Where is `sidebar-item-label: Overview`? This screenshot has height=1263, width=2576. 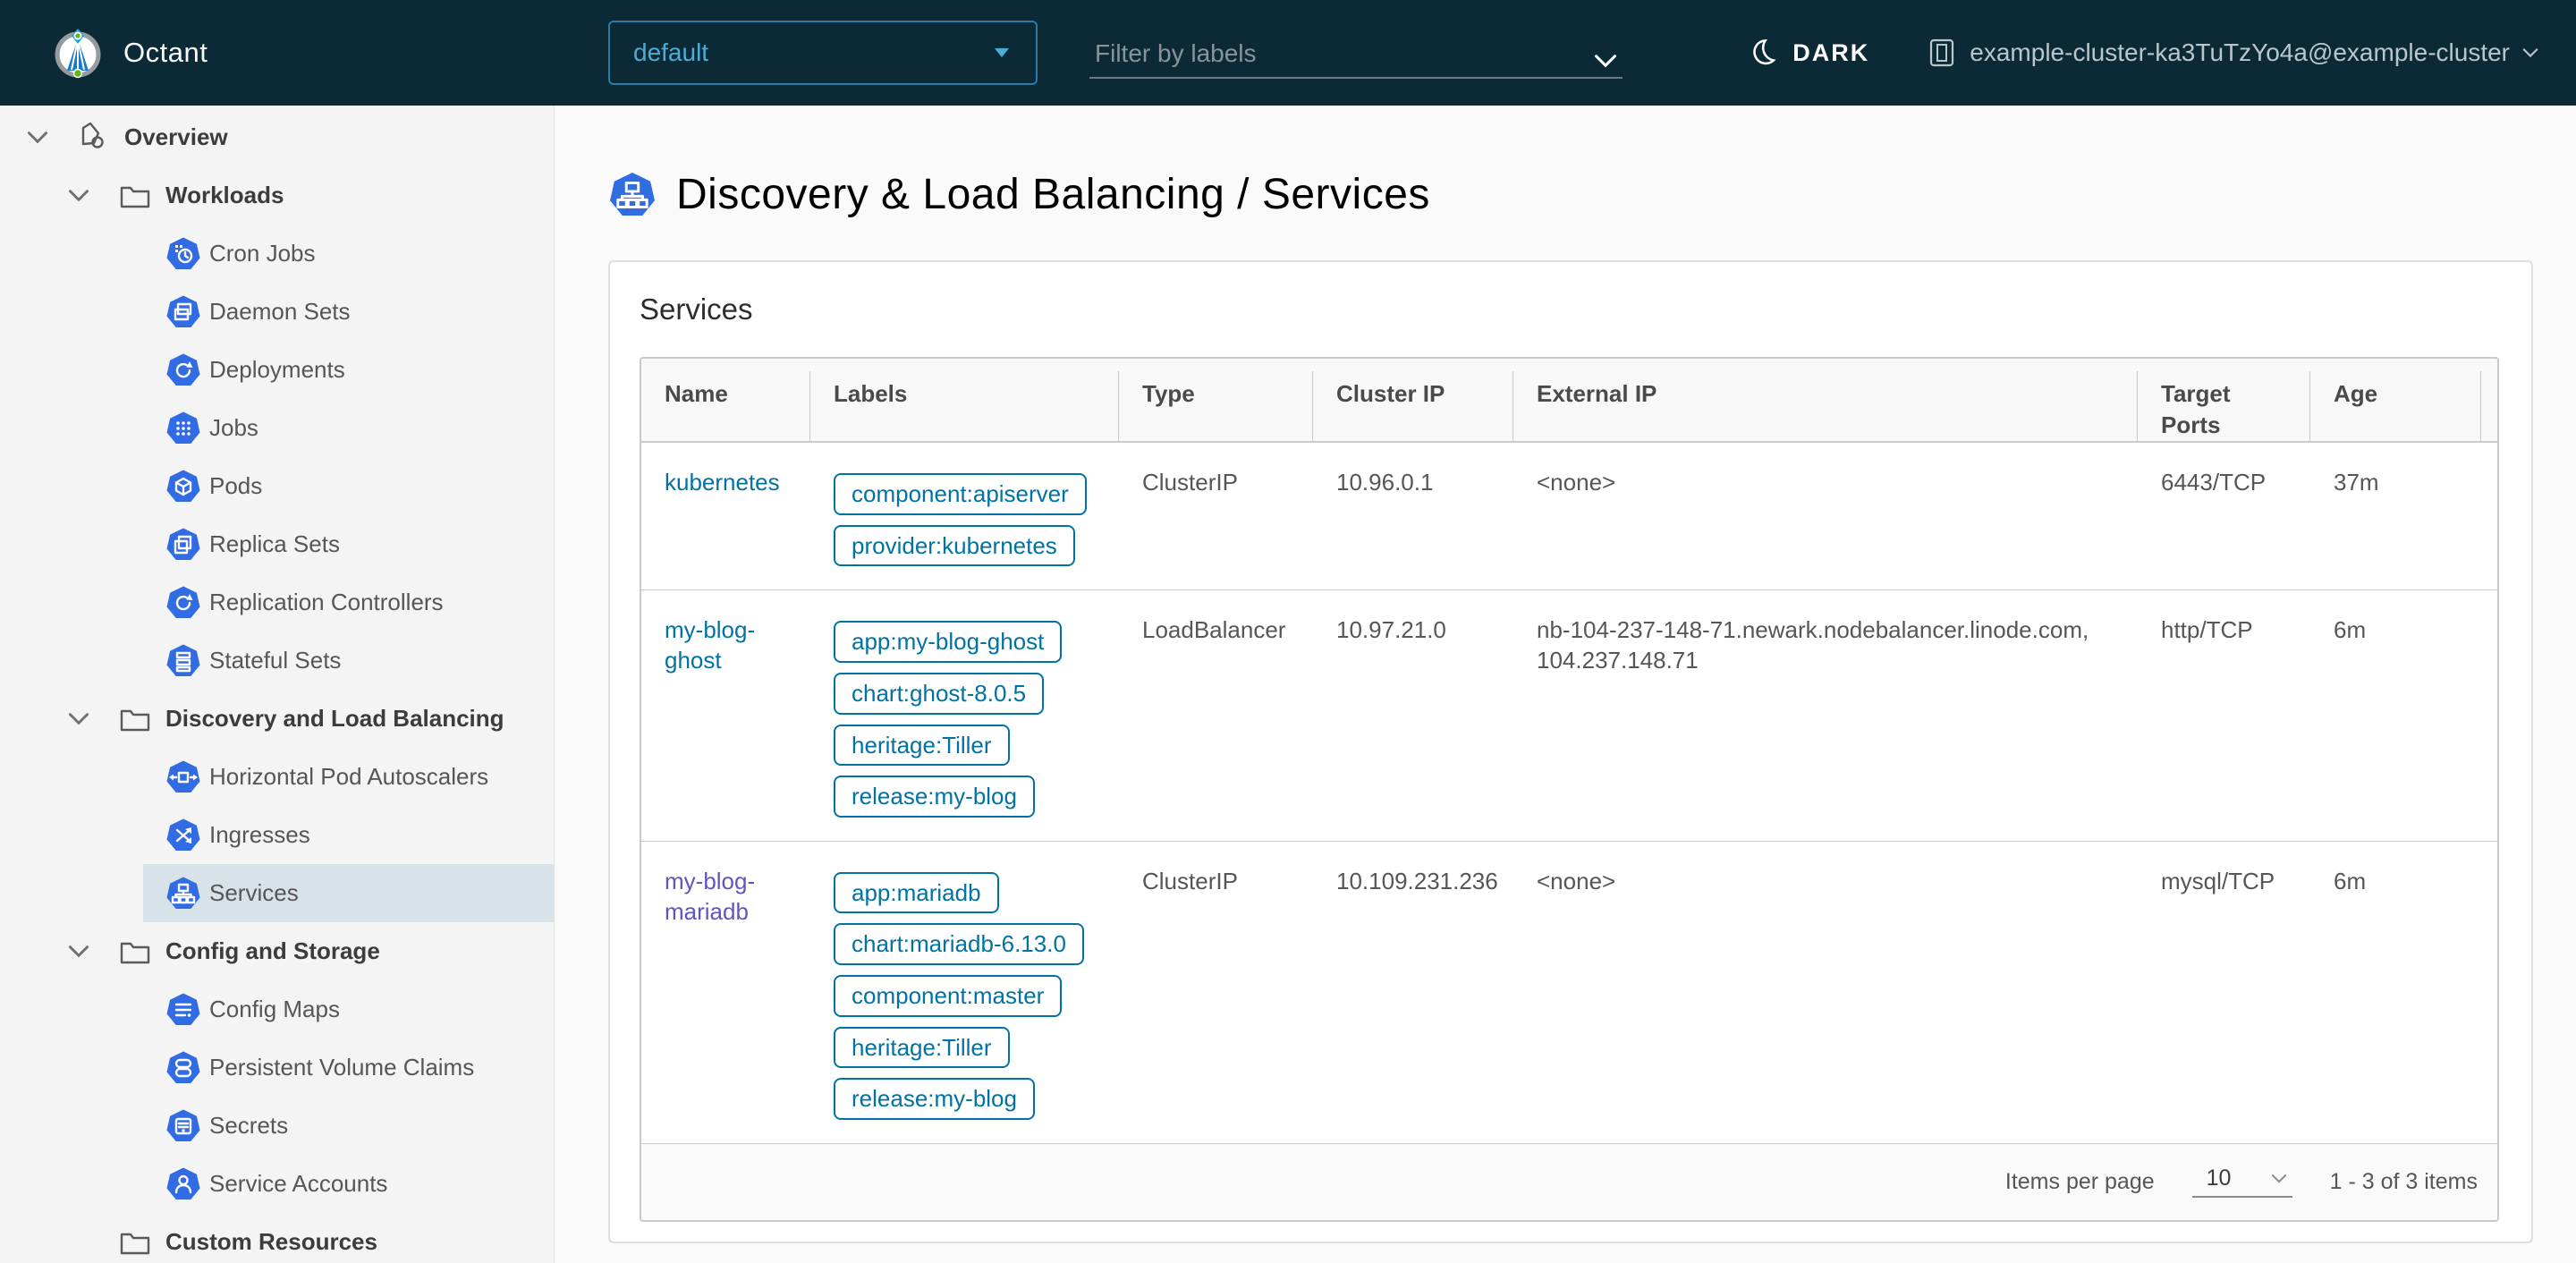 sidebar-item-label: Overview is located at coordinates (176, 136).